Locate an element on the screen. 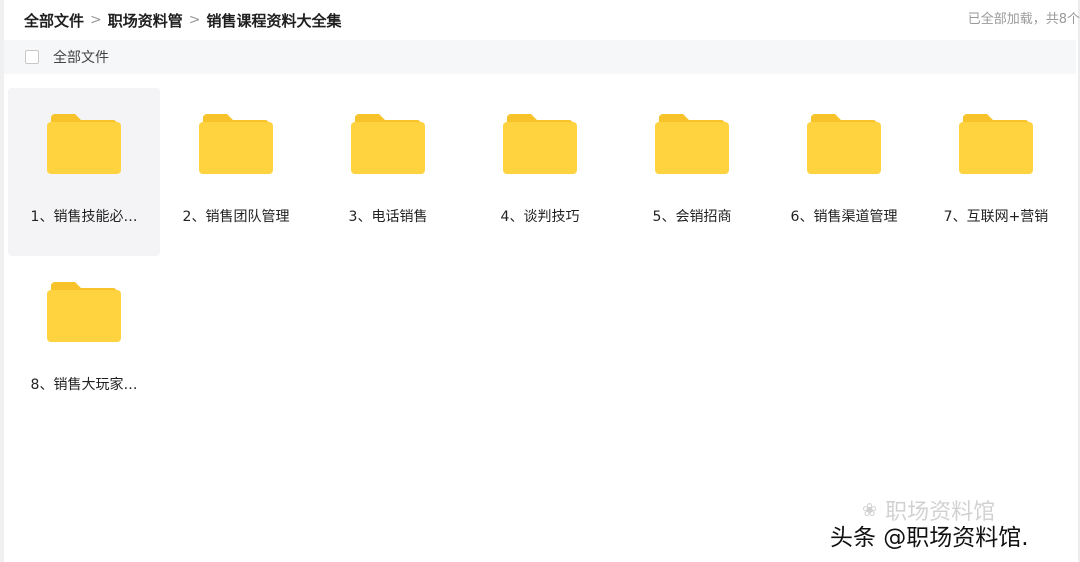 This screenshot has width=1080, height=562. breadcrumb: 全部文件 > 职场资料管 > 销售课程资料大全集 is located at coordinates (183, 20).